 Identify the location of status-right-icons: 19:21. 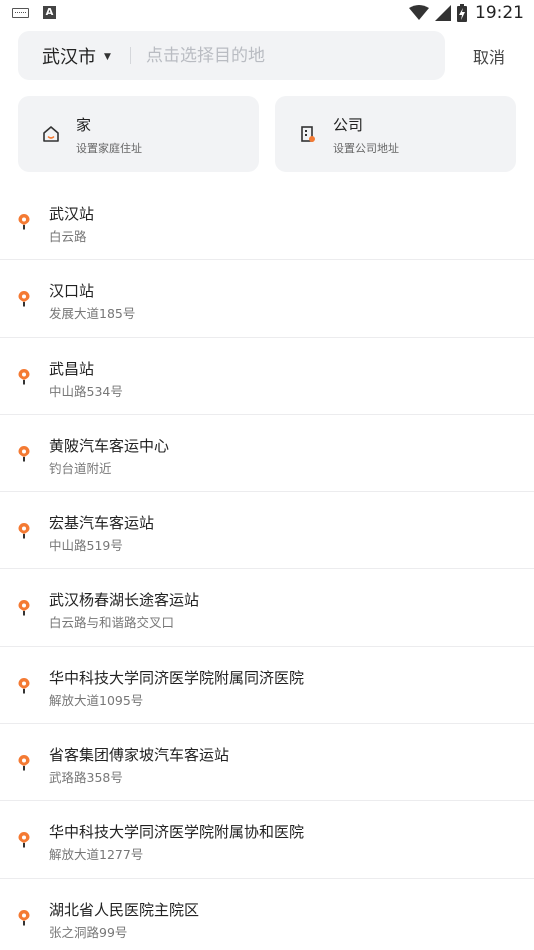
(466, 13).